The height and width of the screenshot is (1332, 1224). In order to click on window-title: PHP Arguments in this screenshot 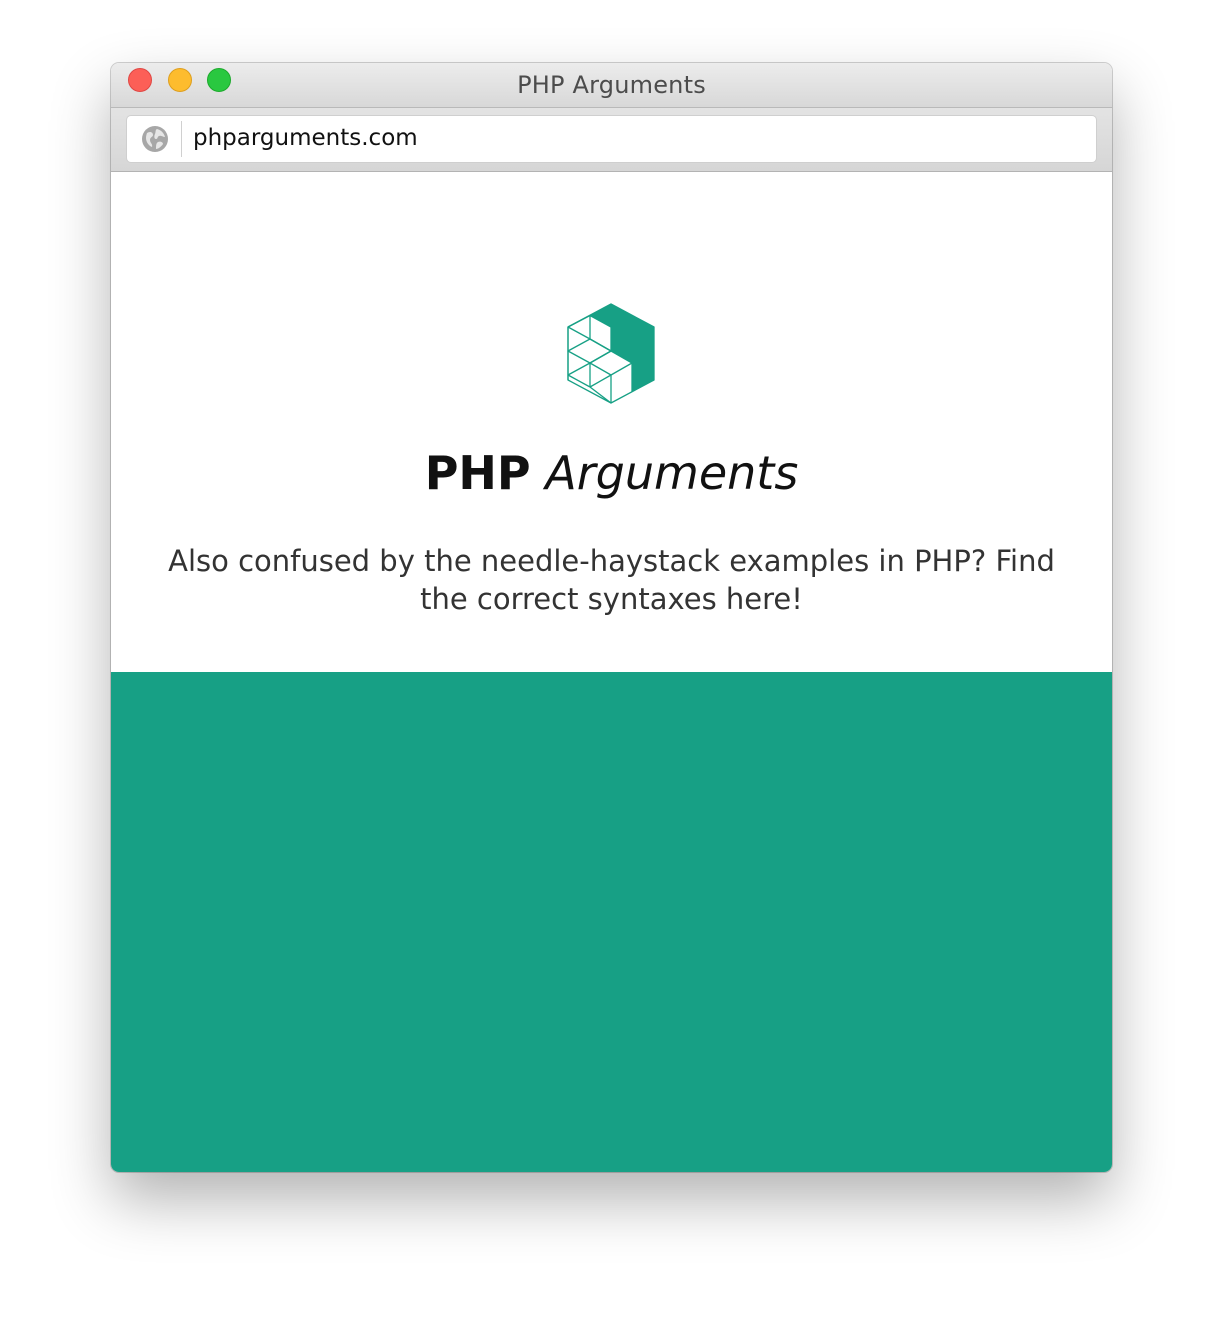, I will do `click(611, 85)`.